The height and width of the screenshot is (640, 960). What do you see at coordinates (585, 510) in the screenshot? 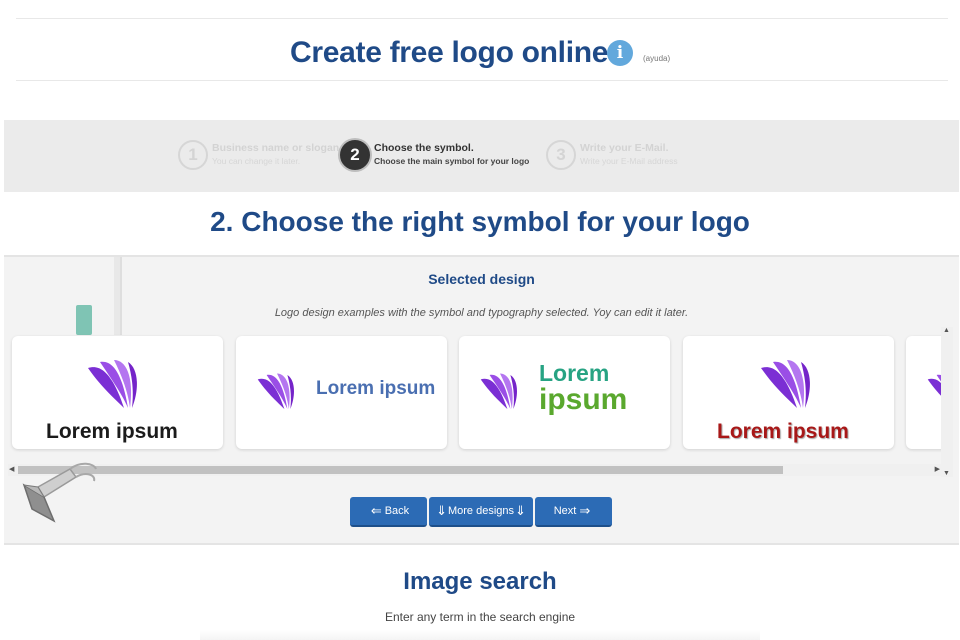
I see `arrow-right-icon: ⇒` at bounding box center [585, 510].